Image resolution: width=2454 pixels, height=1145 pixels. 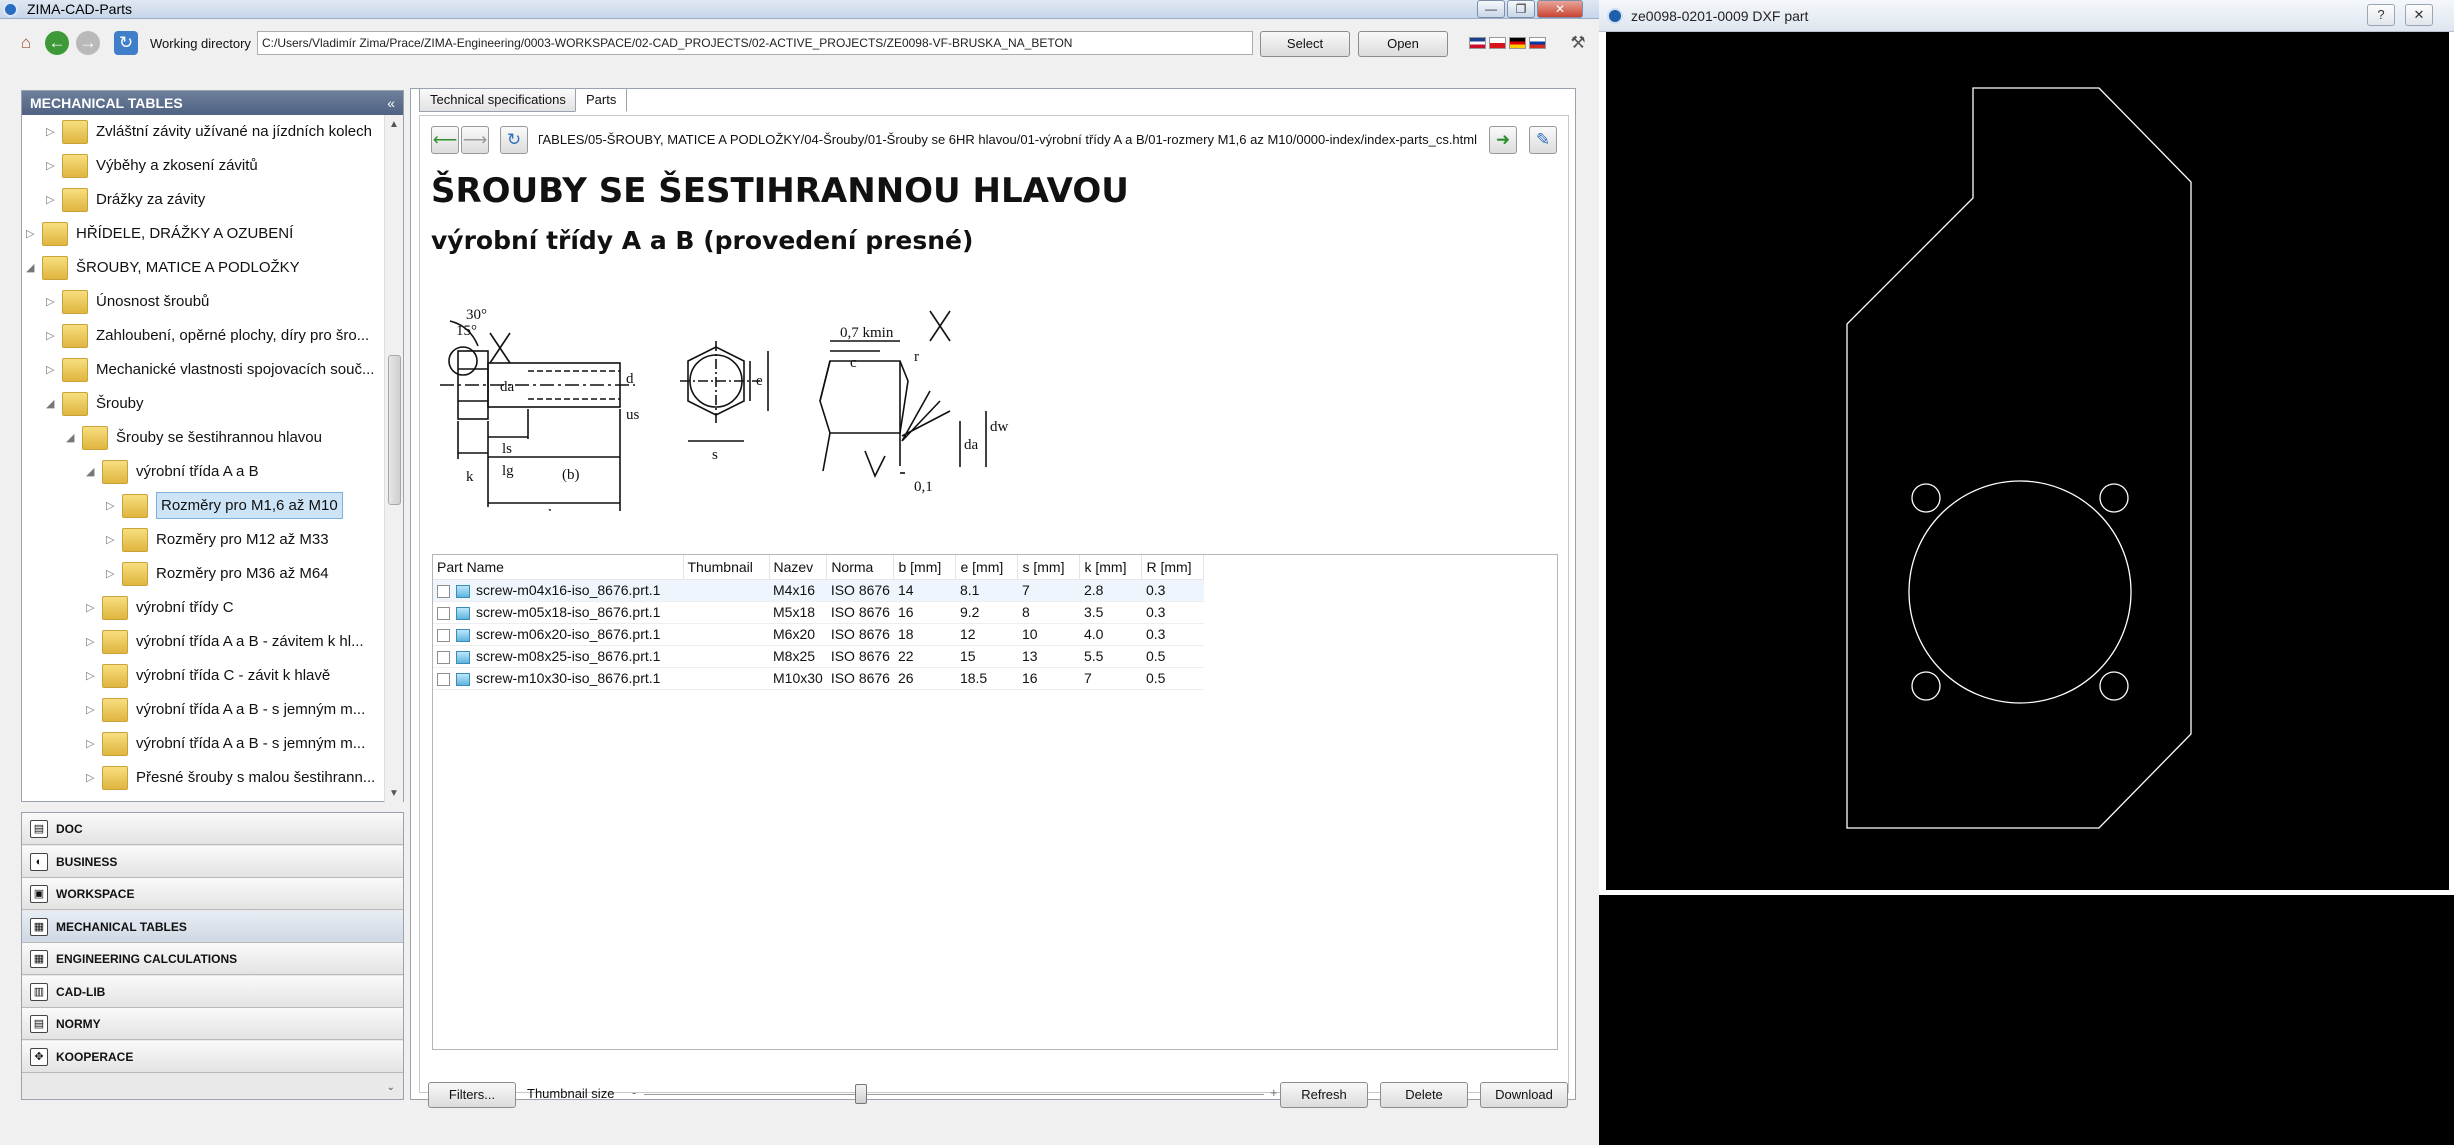 I want to click on mount-hole-top-left, so click(x=1926, y=498).